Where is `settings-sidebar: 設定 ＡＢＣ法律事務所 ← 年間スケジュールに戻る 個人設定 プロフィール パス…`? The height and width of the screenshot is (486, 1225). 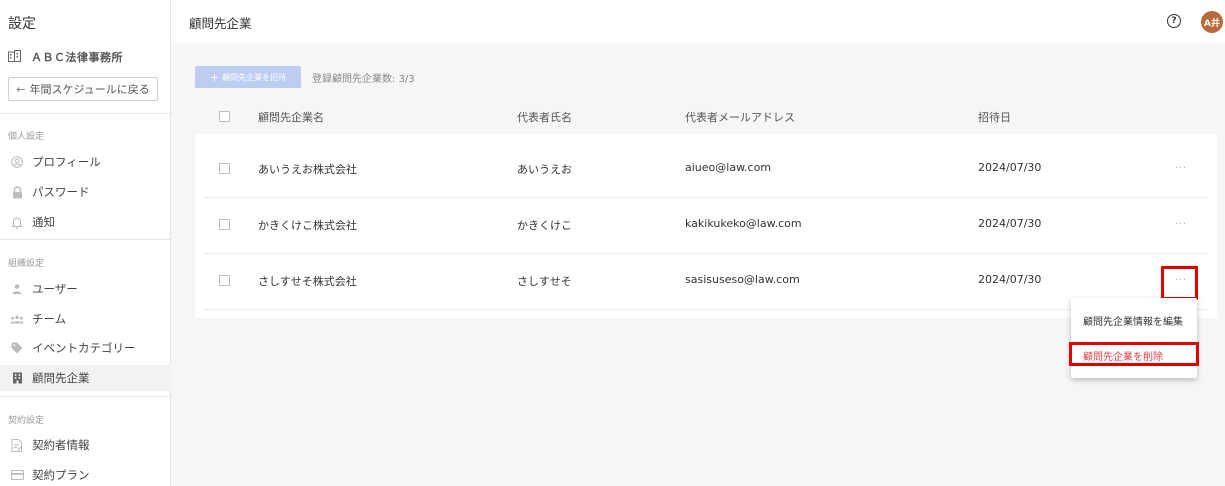
settings-sidebar: 設定 ＡＢＣ法律事務所 ← 年間スケジュールに戻る 個人設定 プロフィール パス… is located at coordinates (85, 243).